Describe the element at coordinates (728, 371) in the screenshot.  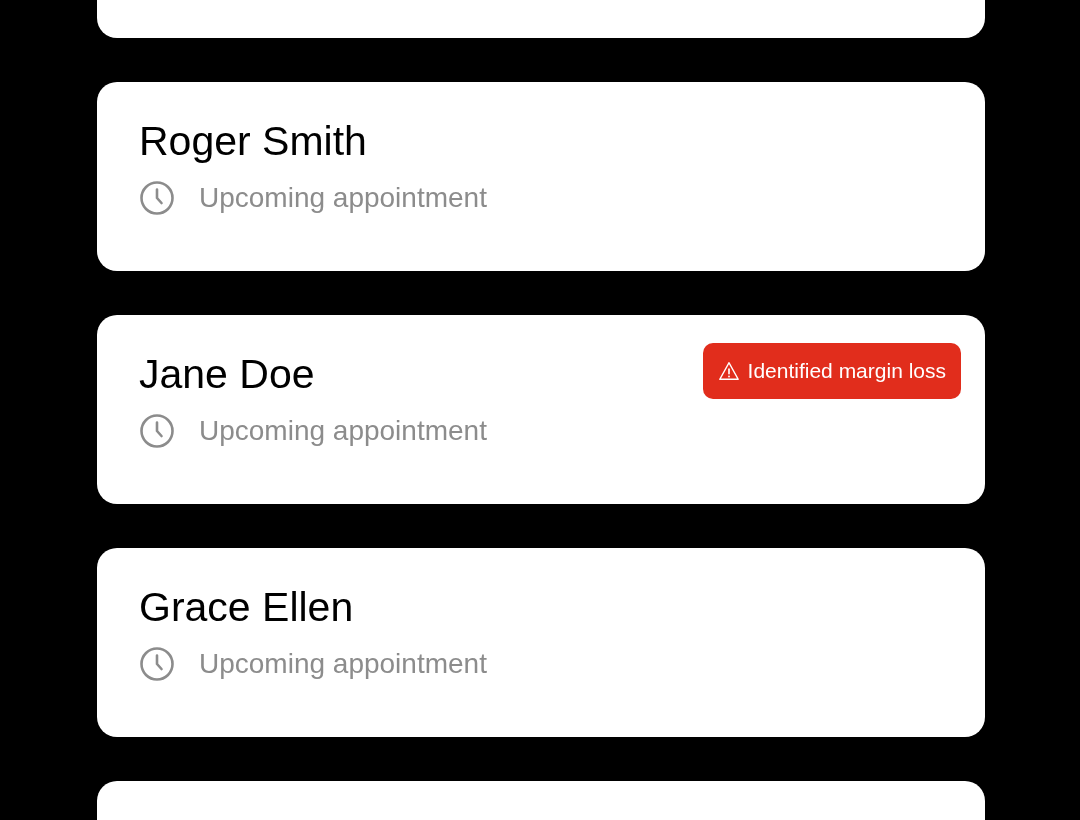
I see `warning-icon` at that location.